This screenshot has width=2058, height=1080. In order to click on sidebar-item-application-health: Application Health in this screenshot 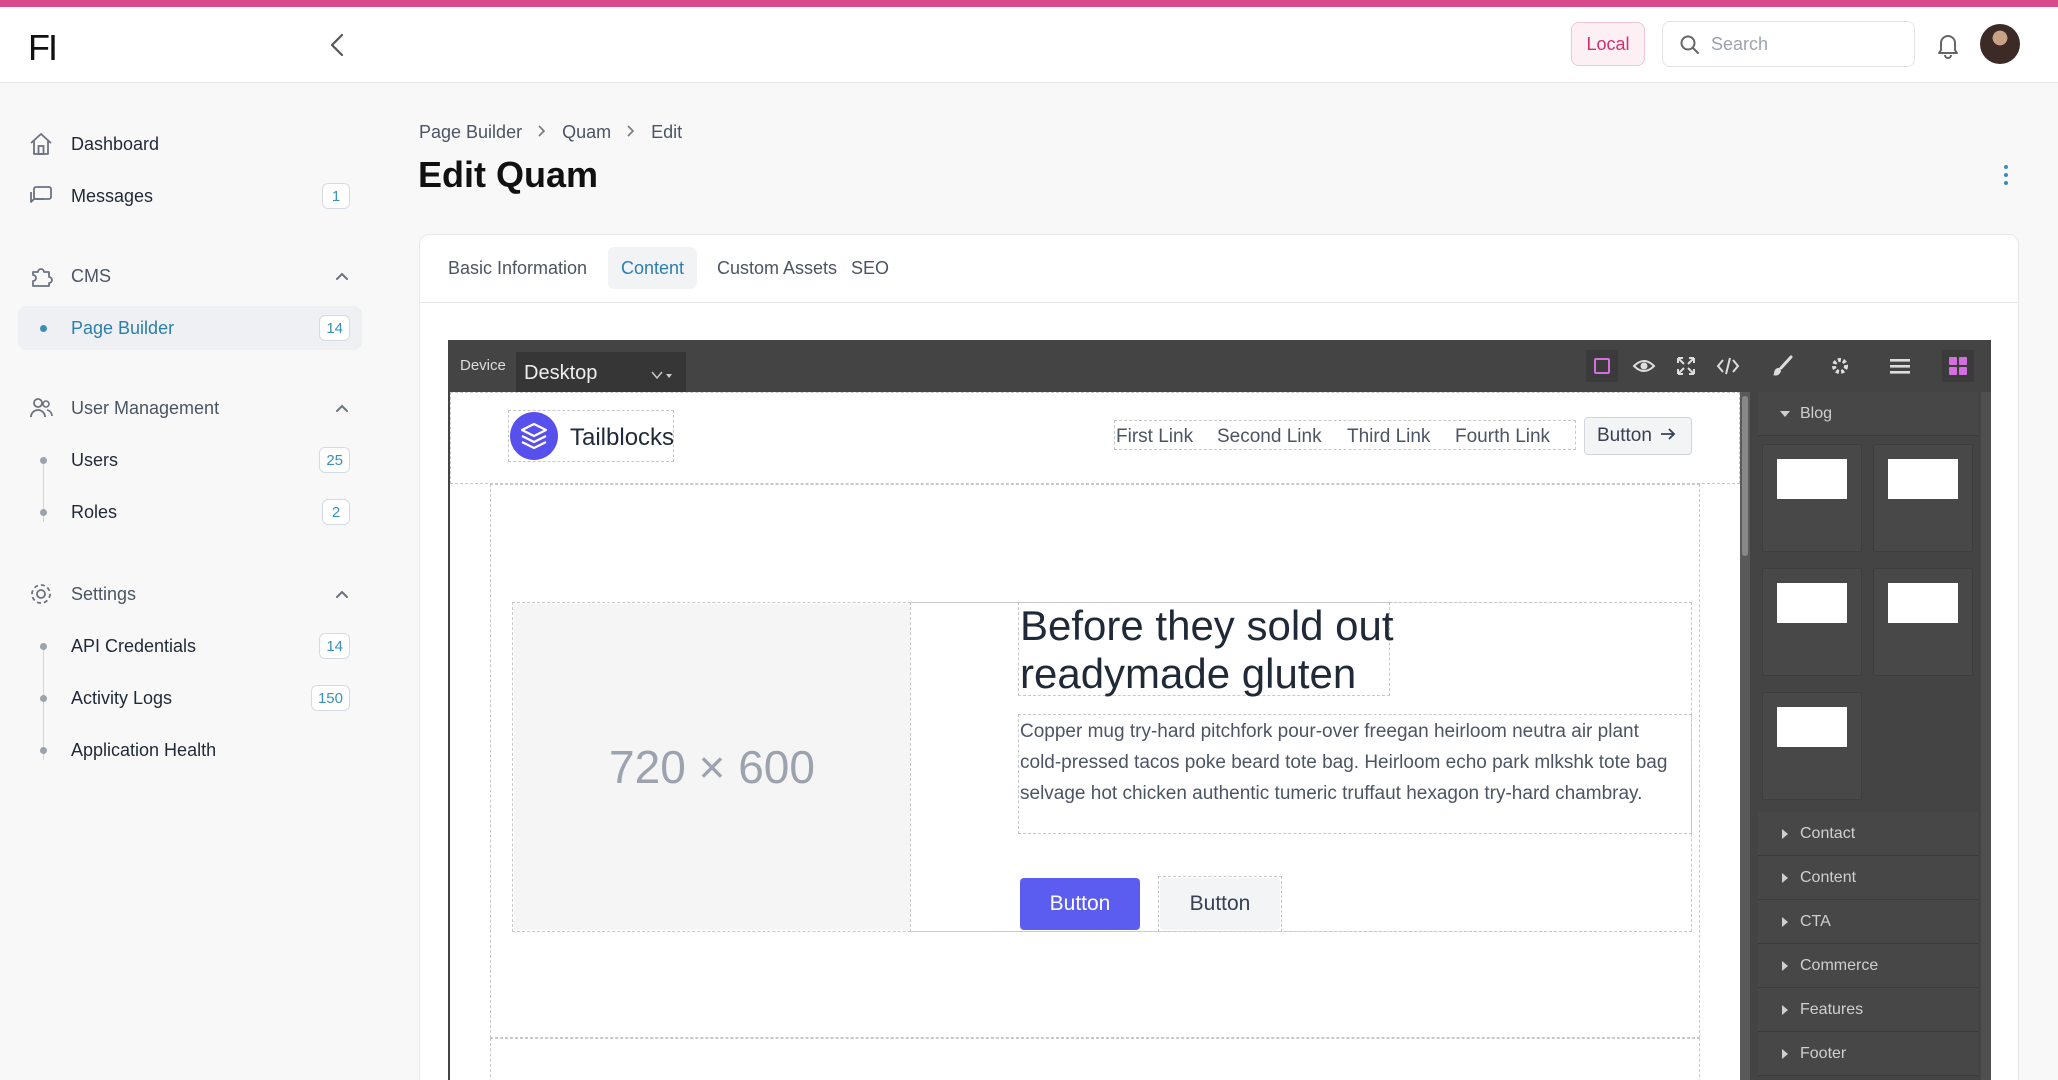, I will do `click(190, 750)`.